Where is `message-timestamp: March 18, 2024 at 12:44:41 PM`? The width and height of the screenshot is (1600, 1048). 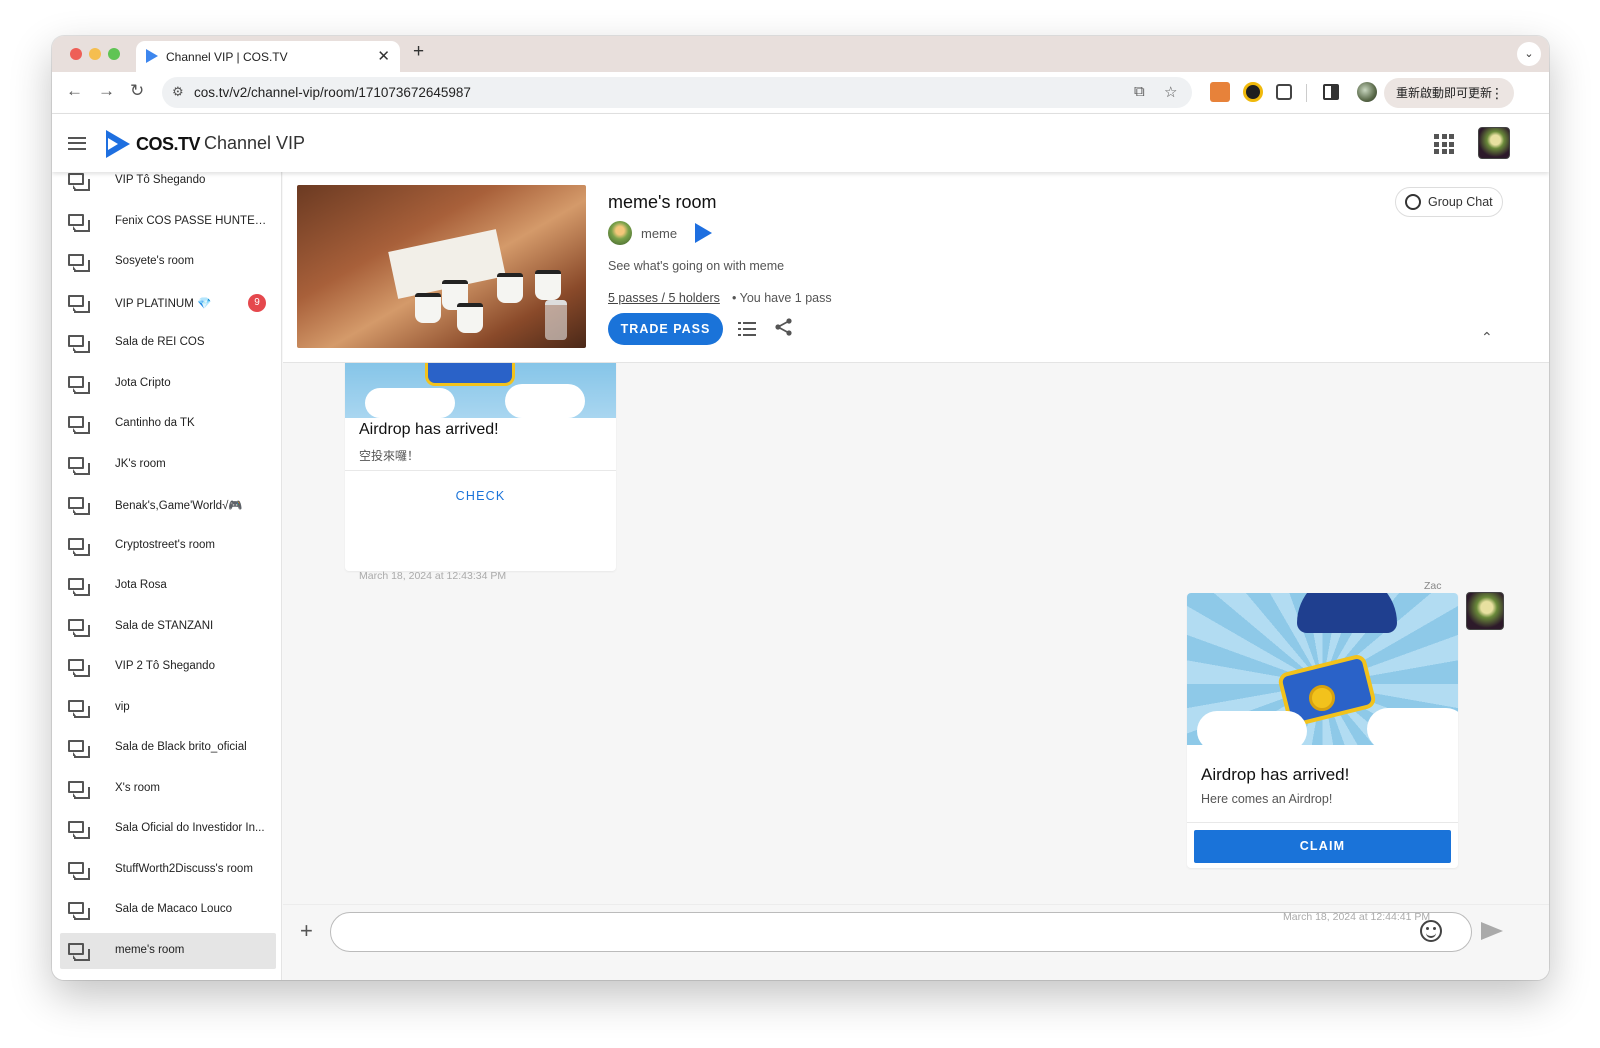 message-timestamp: March 18, 2024 at 12:44:41 PM is located at coordinates (1357, 917).